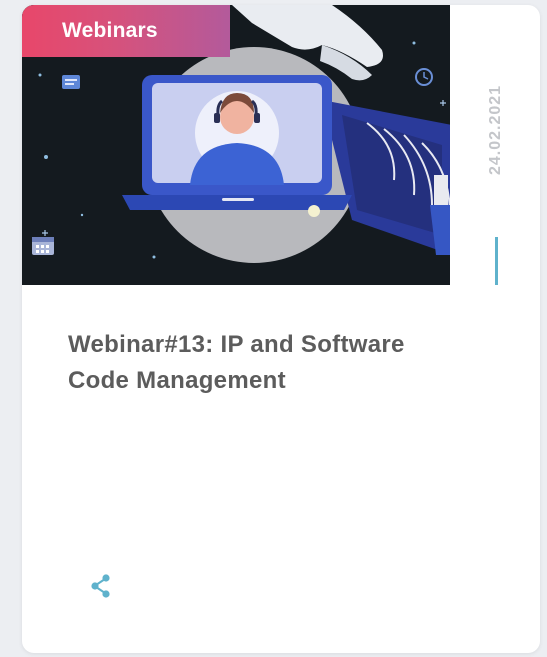 This screenshot has height=657, width=547. I want to click on category-badge: Webinars, so click(126, 31).